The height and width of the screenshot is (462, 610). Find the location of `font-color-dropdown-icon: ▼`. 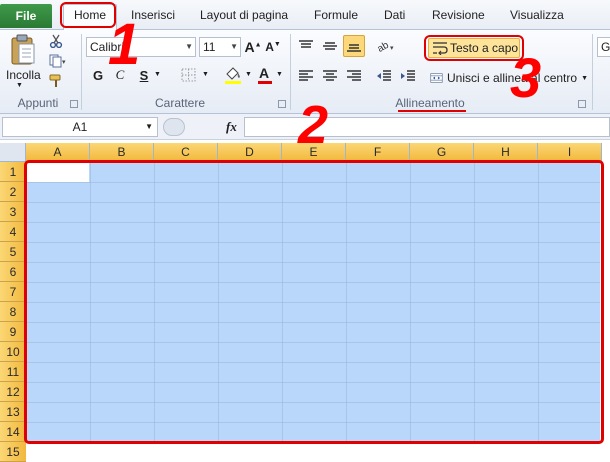

font-color-dropdown-icon: ▼ is located at coordinates (279, 74).